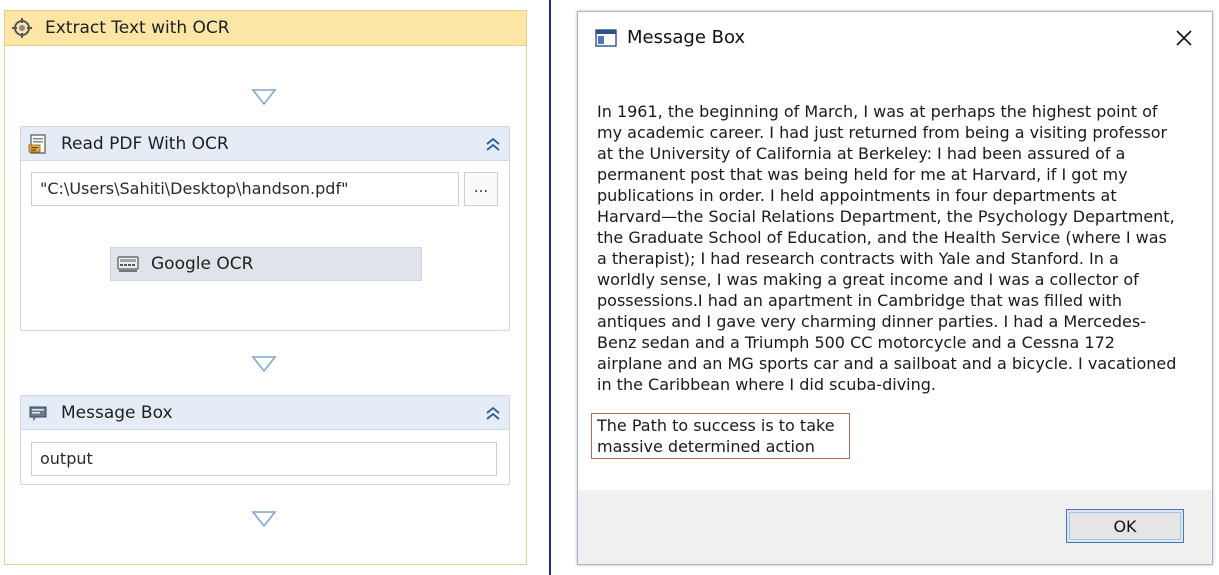 The height and width of the screenshot is (575, 1219). I want to click on read-pdf-header: Read PDF With OCR, so click(265, 144).